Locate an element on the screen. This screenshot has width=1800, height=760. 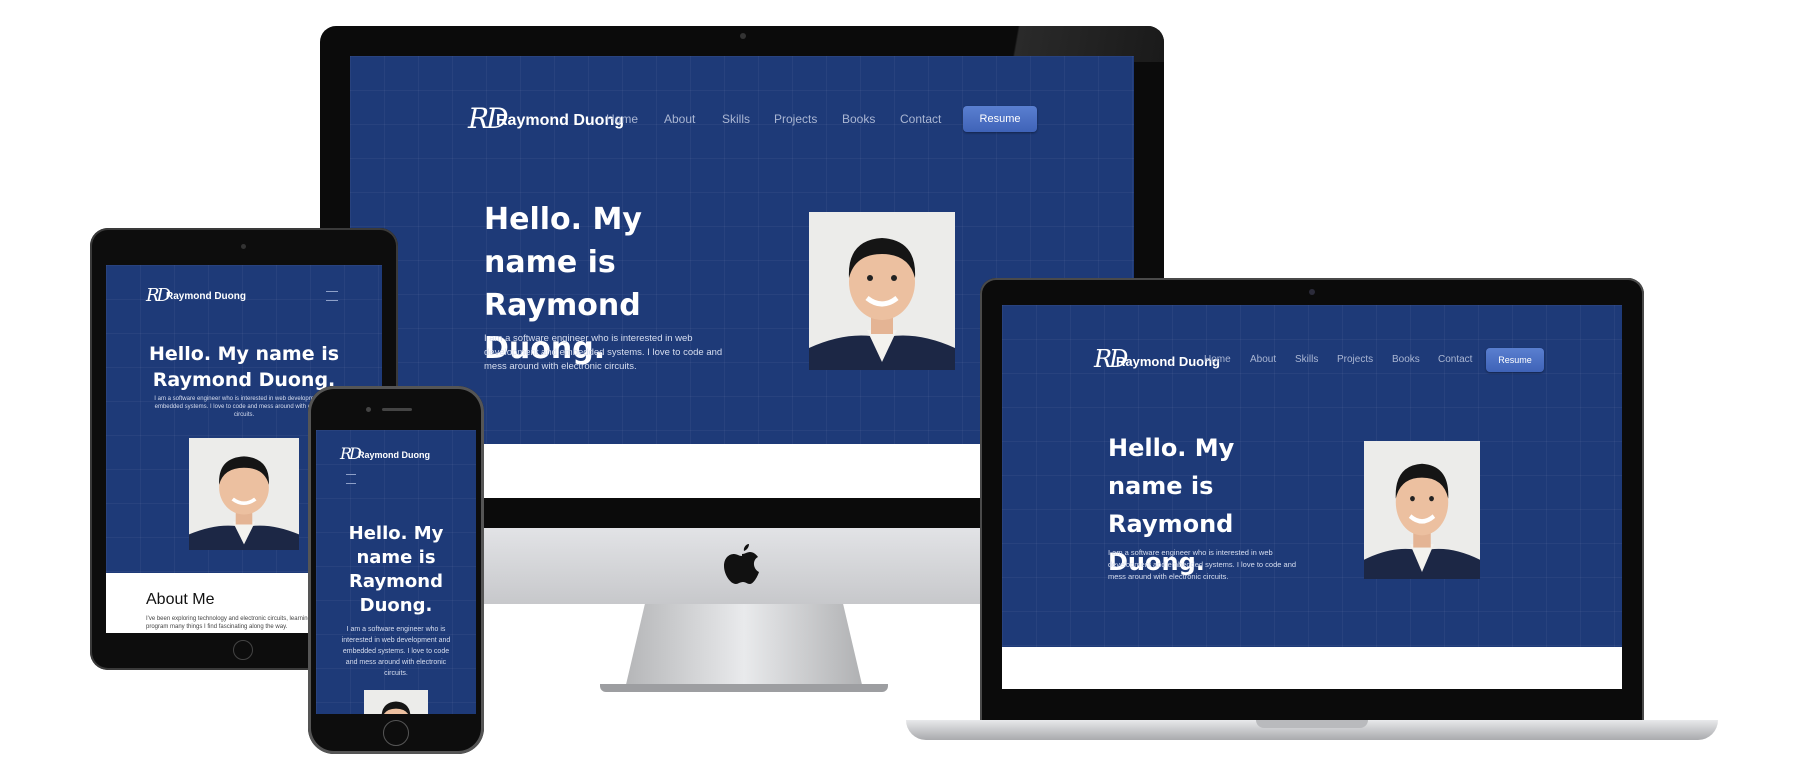
about-heading: About Me is located at coordinates (180, 599).